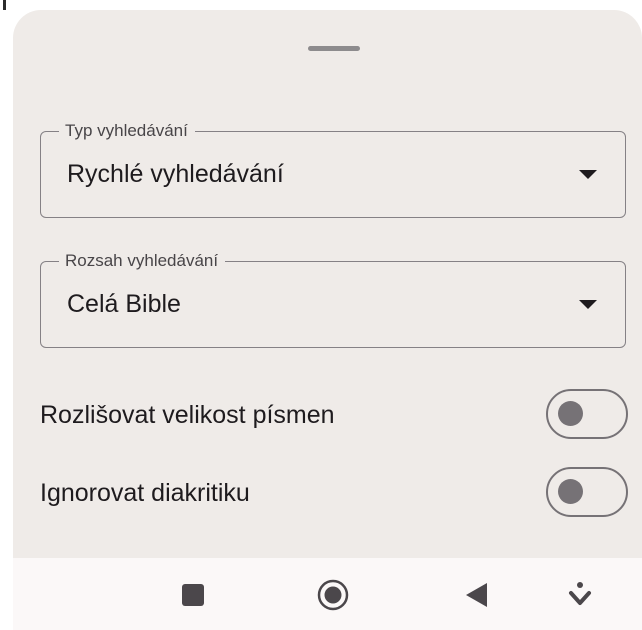 This screenshot has height=630, width=642. What do you see at coordinates (333, 299) in the screenshot?
I see `search-range-dropdown: Rozsah vyhledávání Celá Bible` at bounding box center [333, 299].